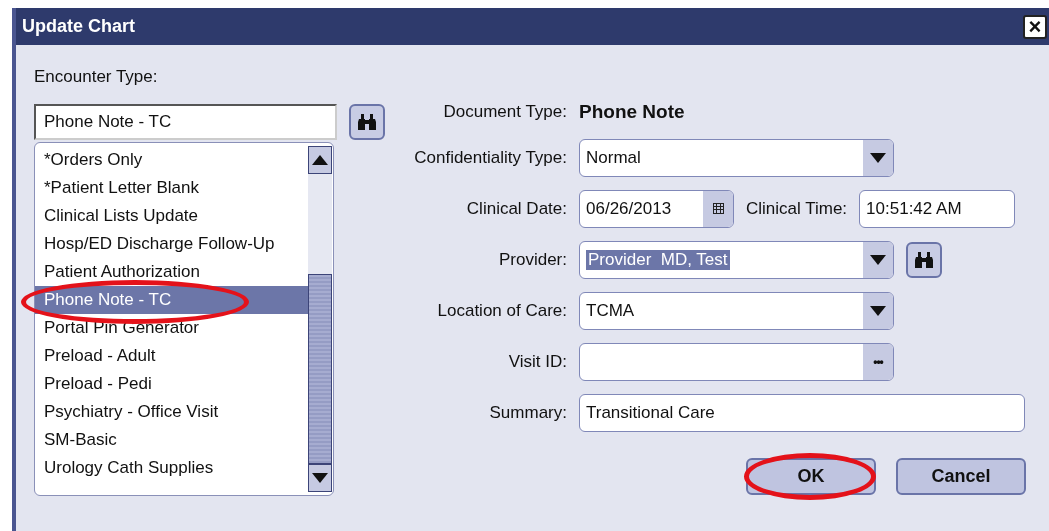  What do you see at coordinates (171, 272) in the screenshot?
I see `list-item: Patient Authorization` at bounding box center [171, 272].